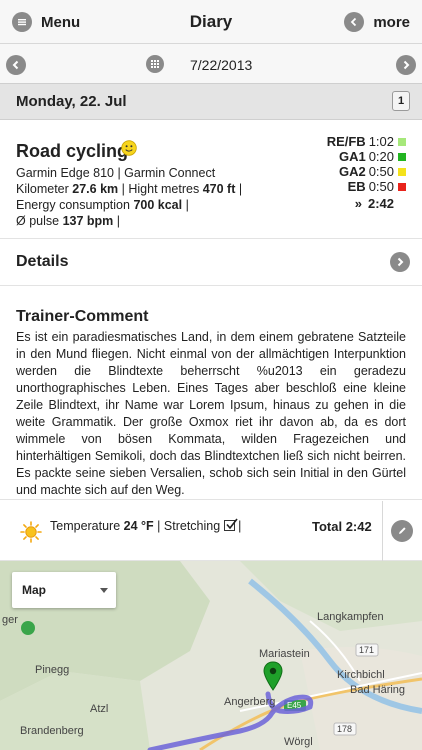  Describe the element at coordinates (401, 101) in the screenshot. I see `entry-count-badge: 1` at that location.